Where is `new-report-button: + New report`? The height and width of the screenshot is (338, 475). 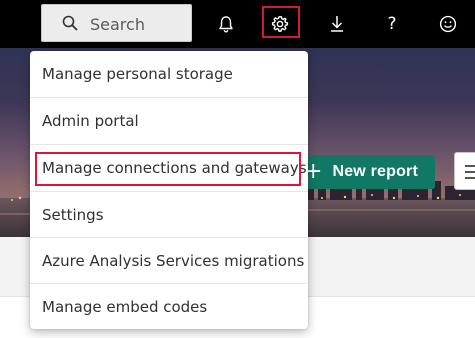
new-report-button: + New report is located at coordinates (365, 172).